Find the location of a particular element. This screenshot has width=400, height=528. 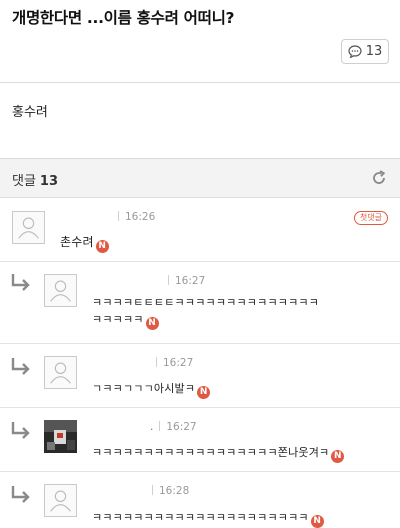

comment-content: ㅋㅋㅋㅋㅋㅋㅋㅋㅋㅋㅋㅋㅋㅋㅋㅋㅋㅋ쫀나웃겨ㅋ N is located at coordinates (218, 453).